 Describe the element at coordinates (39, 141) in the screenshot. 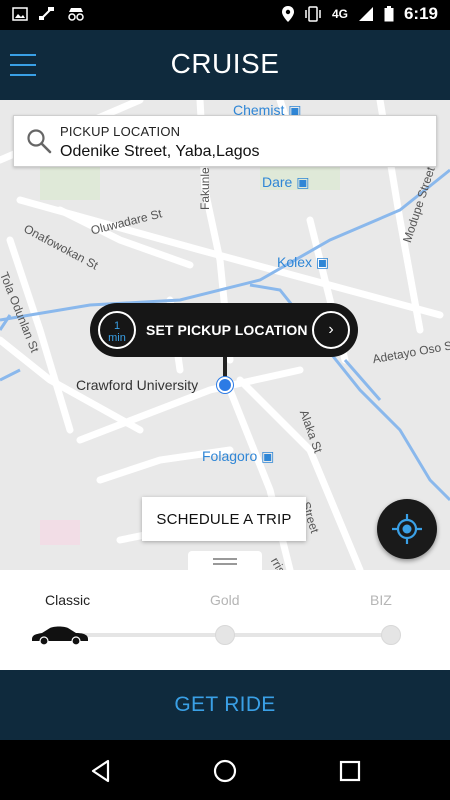

I see `search-icon` at that location.